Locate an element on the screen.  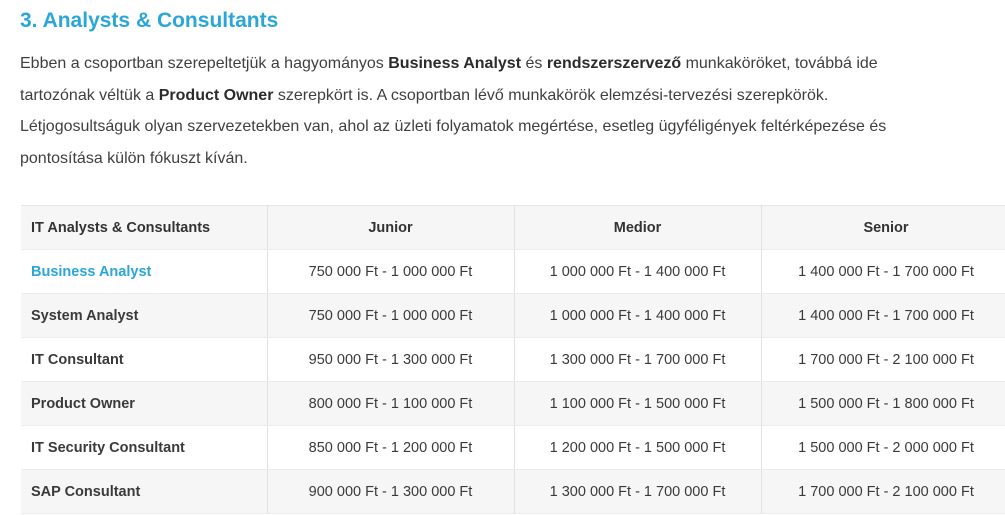
cell-role: Product Owner is located at coordinates (144, 403).